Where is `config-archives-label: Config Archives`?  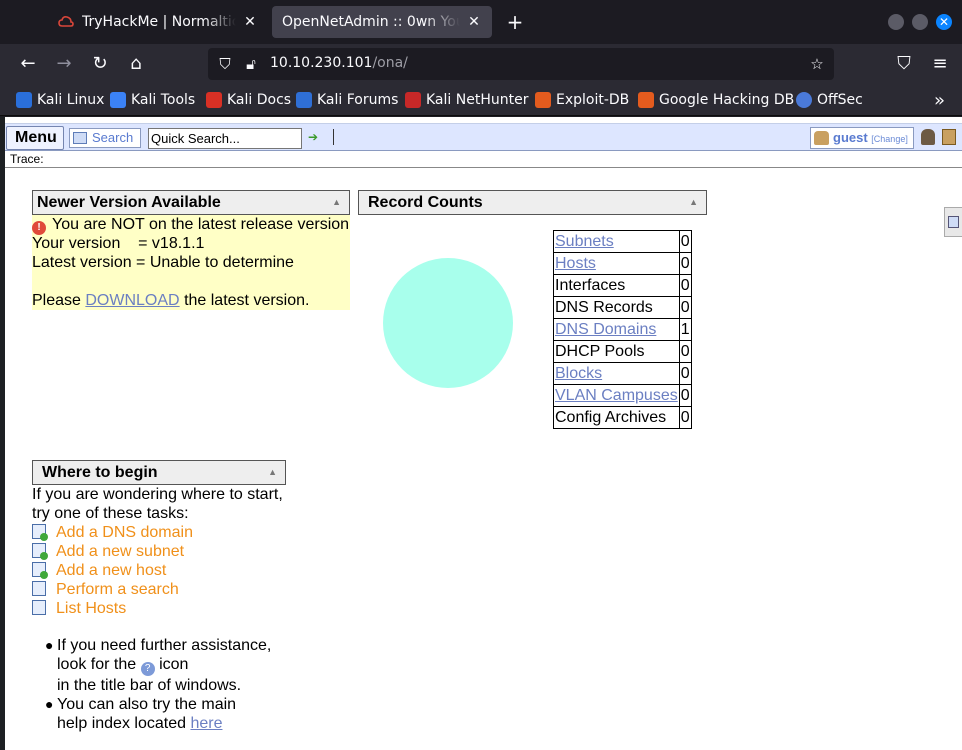 config-archives-label: Config Archives is located at coordinates (616, 417).